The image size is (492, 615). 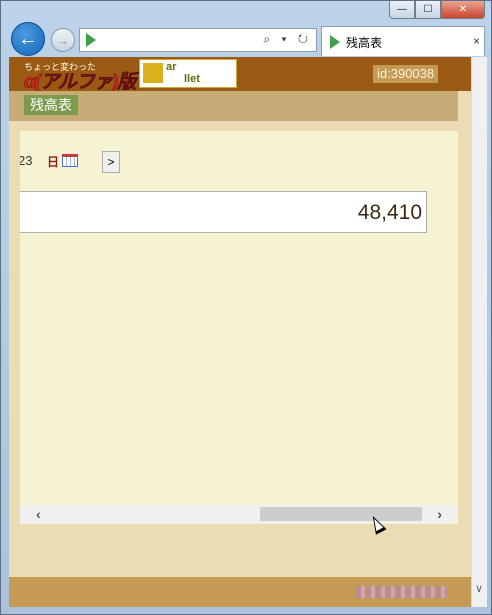 What do you see at coordinates (239, 514) in the screenshot?
I see `horizontal-scrollbar: ‹ ›` at bounding box center [239, 514].